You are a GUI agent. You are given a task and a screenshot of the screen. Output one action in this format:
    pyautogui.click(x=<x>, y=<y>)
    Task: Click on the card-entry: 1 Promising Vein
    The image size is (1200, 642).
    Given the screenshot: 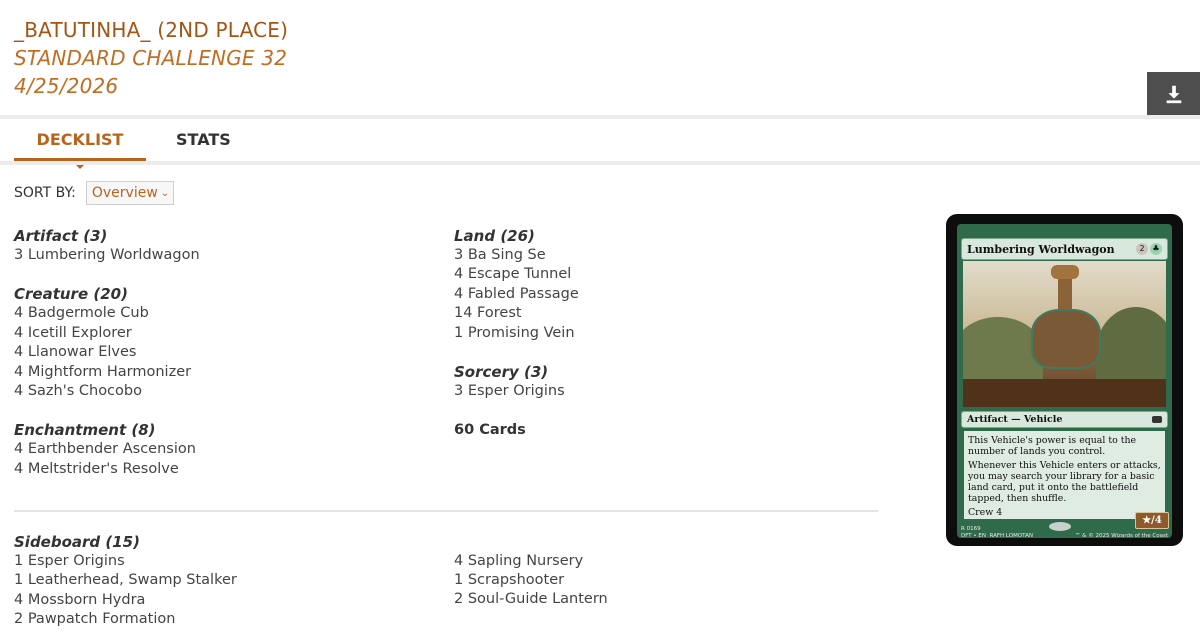 What is the action you would take?
    pyautogui.click(x=516, y=333)
    